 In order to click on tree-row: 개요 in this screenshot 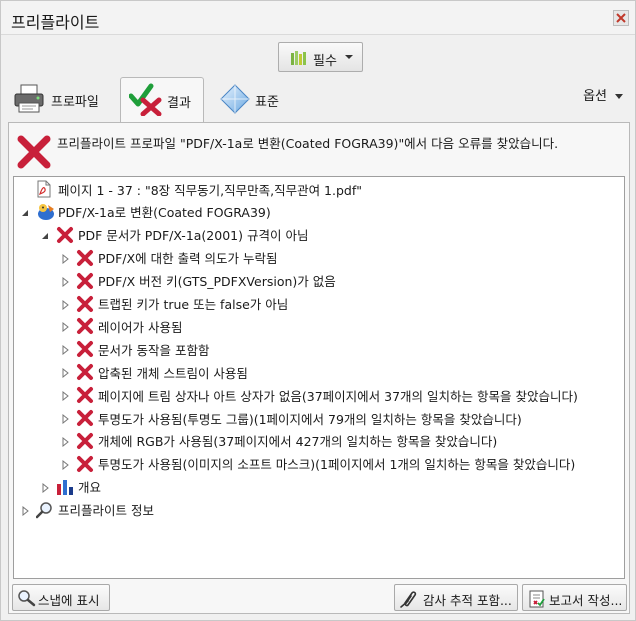, I will do `click(70, 487)`.